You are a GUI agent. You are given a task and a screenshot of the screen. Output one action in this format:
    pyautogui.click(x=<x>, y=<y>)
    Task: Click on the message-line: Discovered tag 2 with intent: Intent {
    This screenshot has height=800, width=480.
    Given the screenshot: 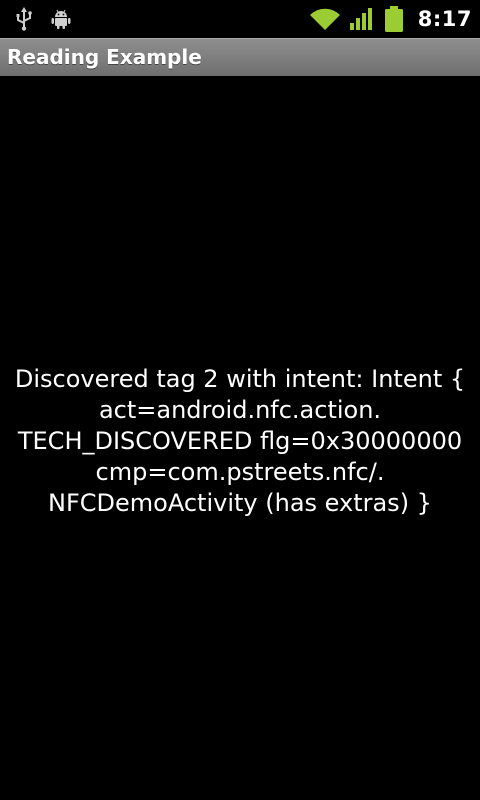 What is the action you would take?
    pyautogui.click(x=240, y=378)
    